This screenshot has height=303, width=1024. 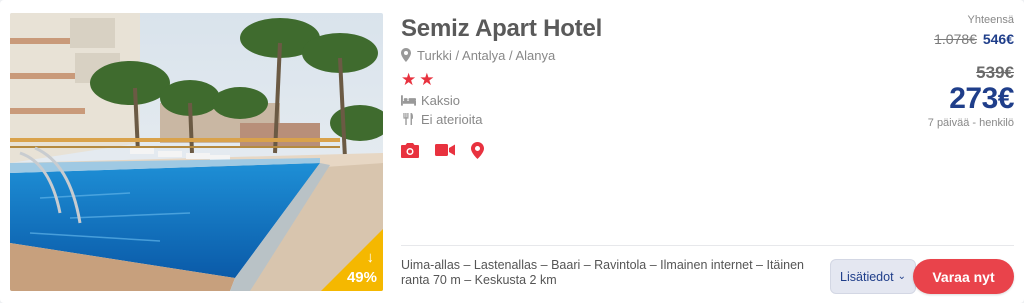 What do you see at coordinates (477, 150) in the screenshot?
I see `map-pin-icon` at bounding box center [477, 150].